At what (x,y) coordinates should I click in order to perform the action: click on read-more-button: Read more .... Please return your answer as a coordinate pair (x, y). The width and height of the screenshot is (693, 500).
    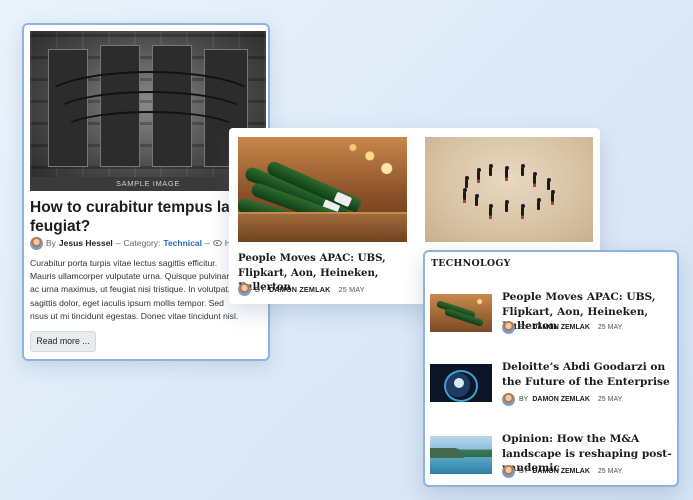
    Looking at the image, I should click on (63, 341).